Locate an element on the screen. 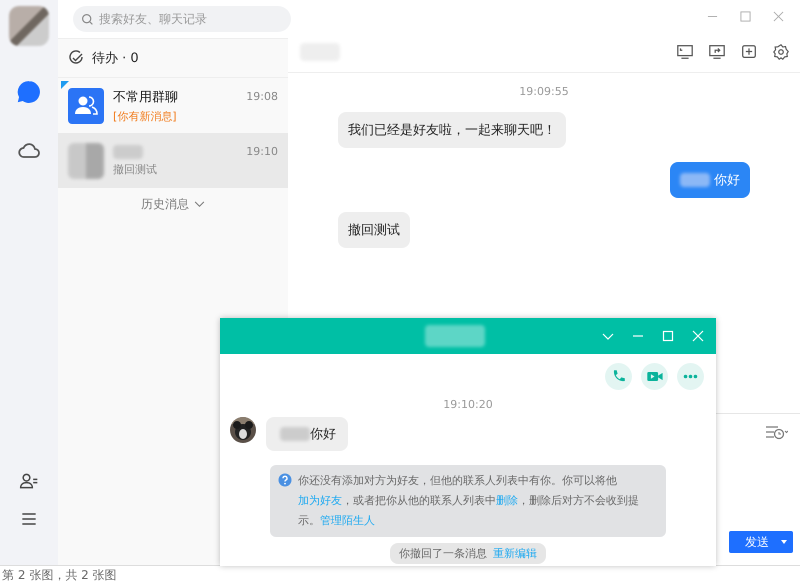 The height and width of the screenshot is (584, 800). video-camera-icon is located at coordinates (654, 376).